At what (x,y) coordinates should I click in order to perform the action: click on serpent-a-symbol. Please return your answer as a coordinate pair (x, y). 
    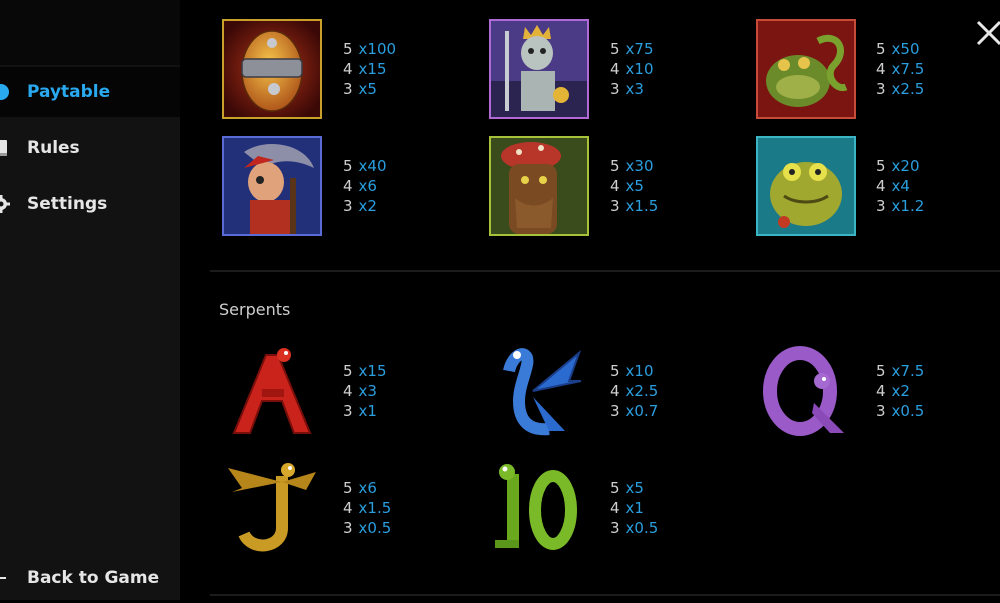
    Looking at the image, I should click on (272, 391).